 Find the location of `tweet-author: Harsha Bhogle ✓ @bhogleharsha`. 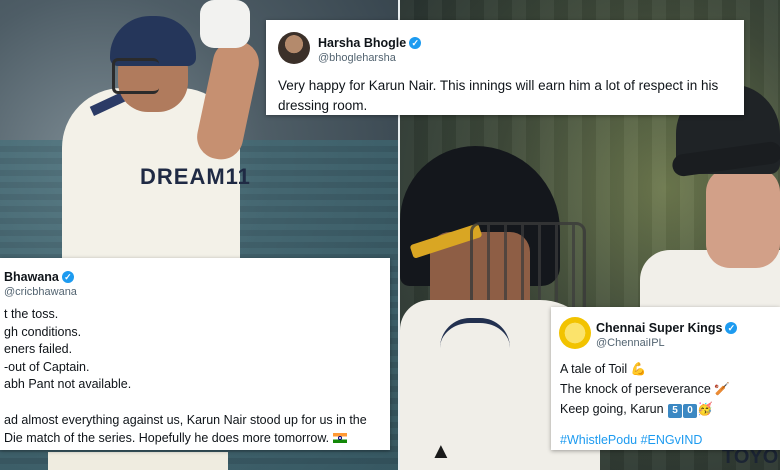

tweet-author: Harsha Bhogle ✓ @bhogleharsha is located at coordinates (370, 49).